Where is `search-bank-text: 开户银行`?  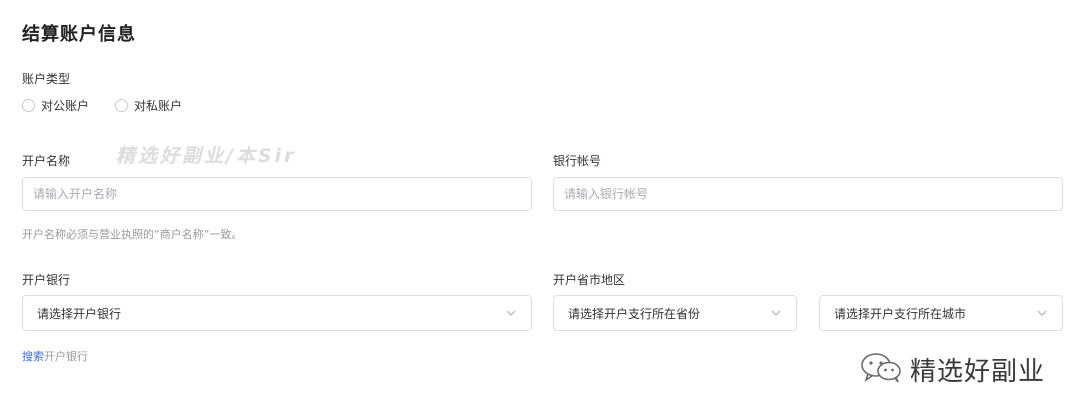
search-bank-text: 开户银行 is located at coordinates (66, 356).